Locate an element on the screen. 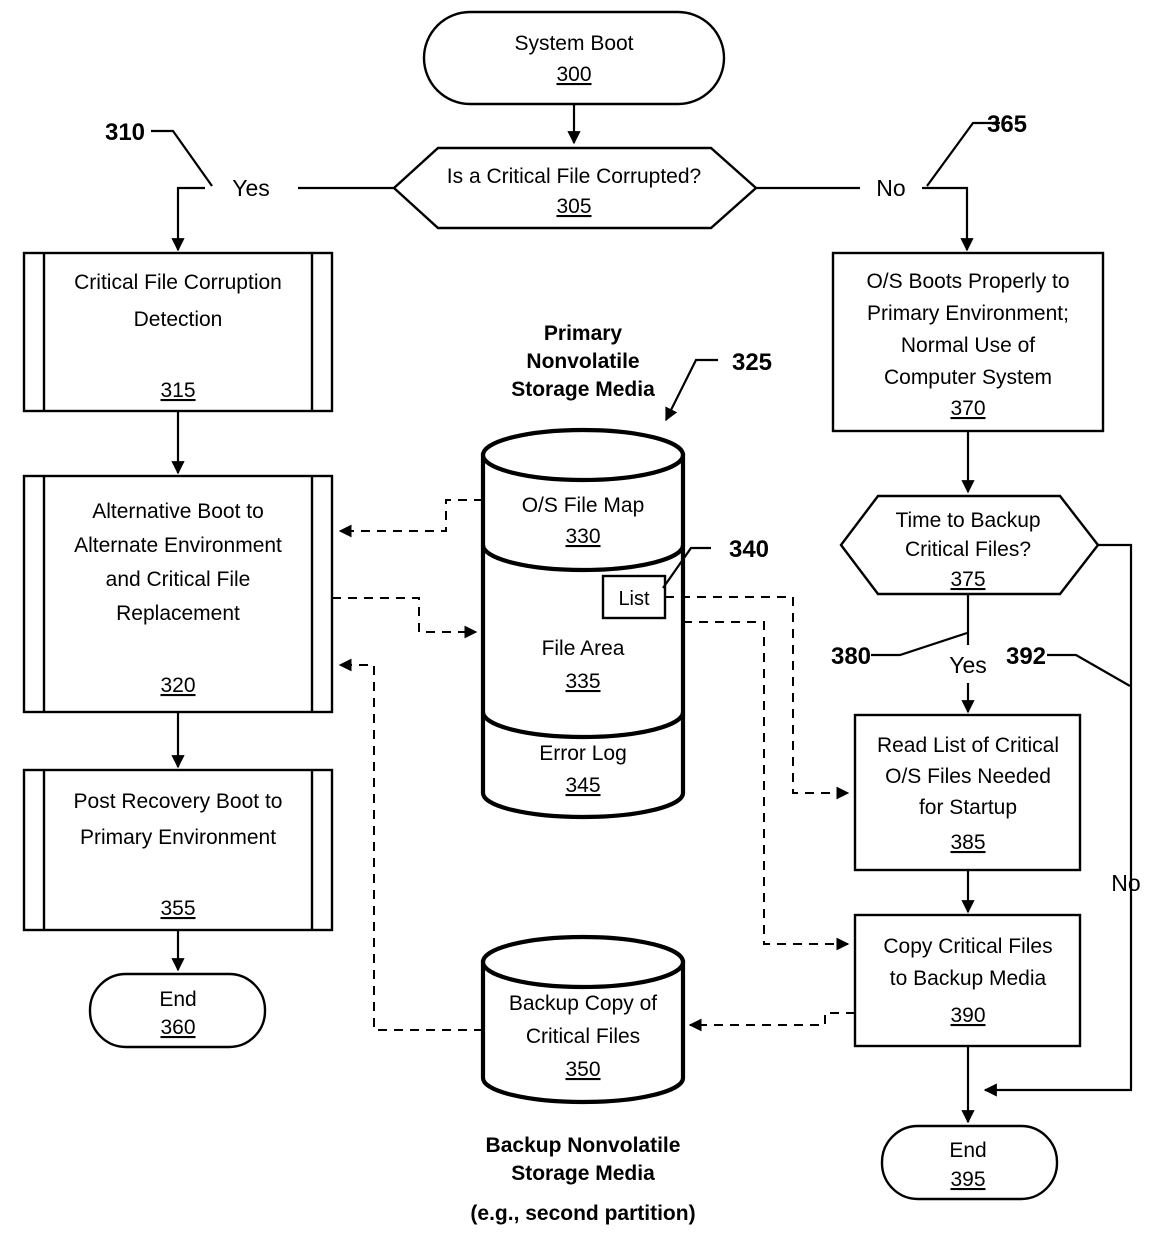 This screenshot has height=1251, width=1166. node-decision-corrupted: Is a Critical File Corrupted? 305 is located at coordinates (575, 188).